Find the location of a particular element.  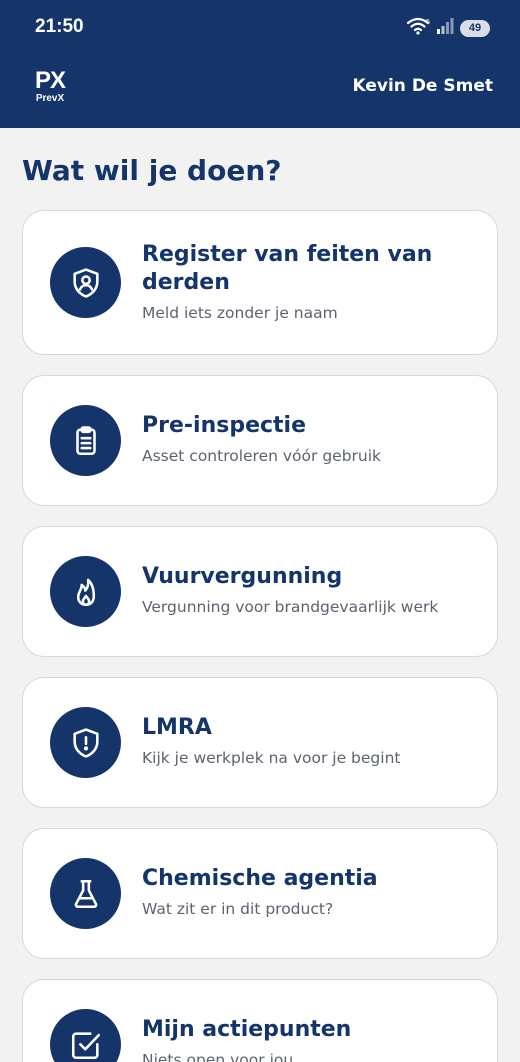

logo-mark: PX is located at coordinates (50, 80).